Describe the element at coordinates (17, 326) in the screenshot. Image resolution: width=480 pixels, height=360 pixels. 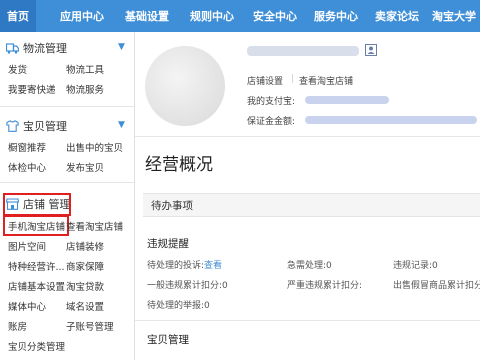
I see `sidebar-link-account-room: 账房` at that location.